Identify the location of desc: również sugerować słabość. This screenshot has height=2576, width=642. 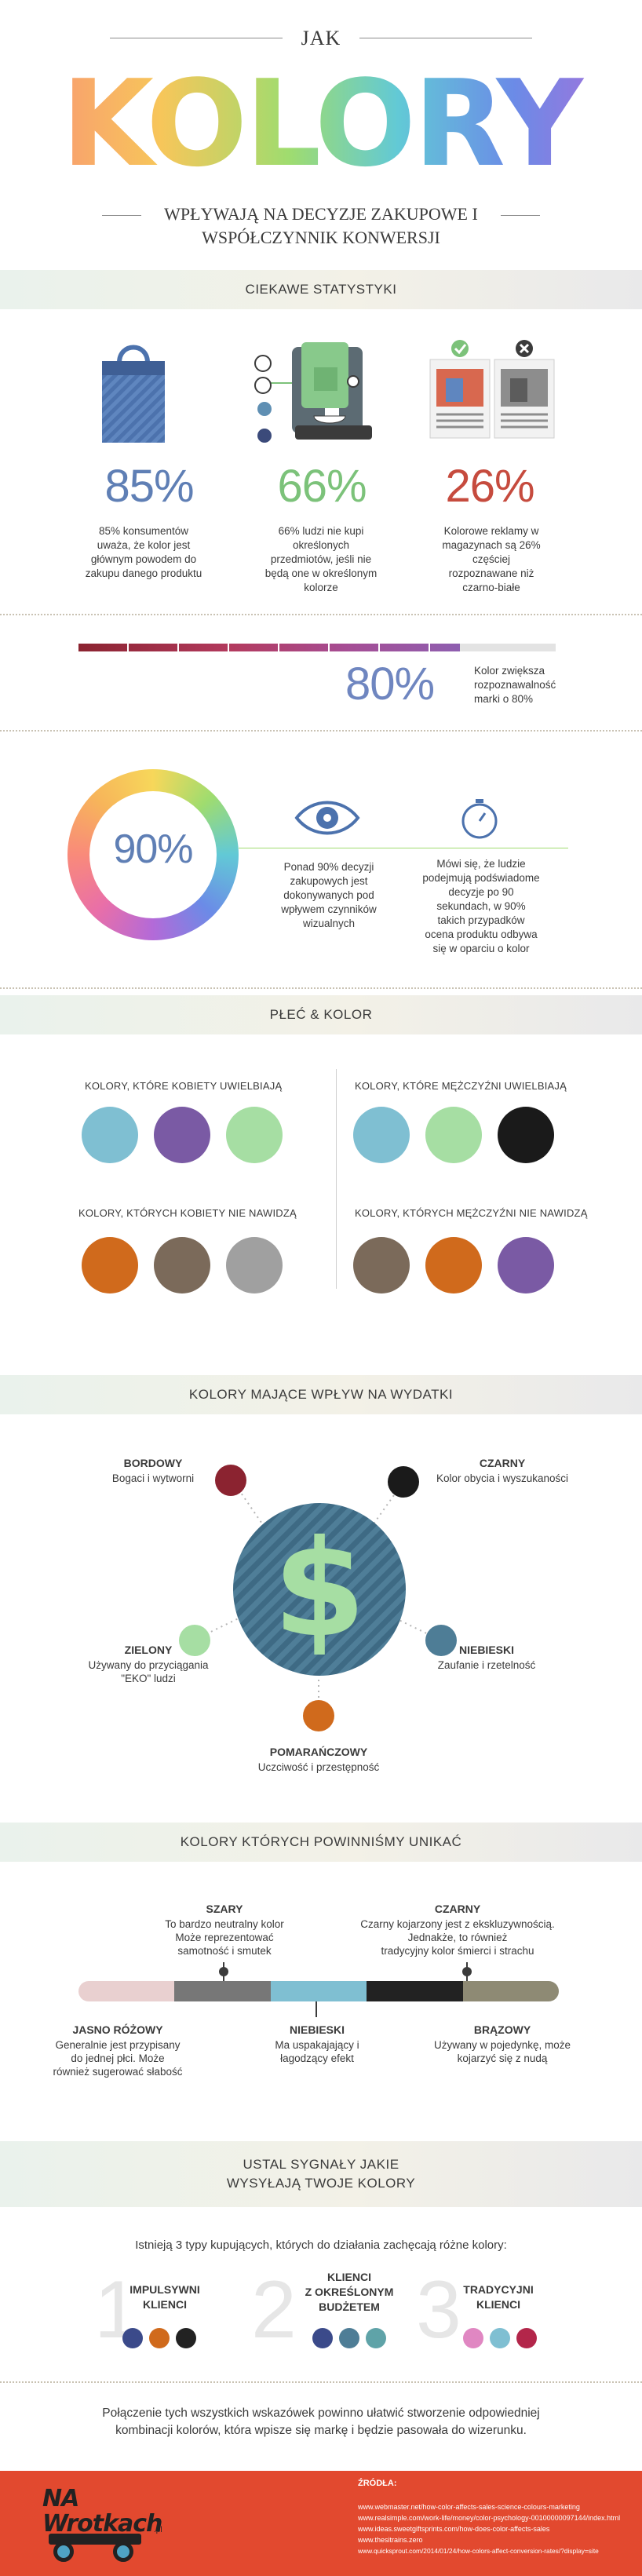
(118, 2072).